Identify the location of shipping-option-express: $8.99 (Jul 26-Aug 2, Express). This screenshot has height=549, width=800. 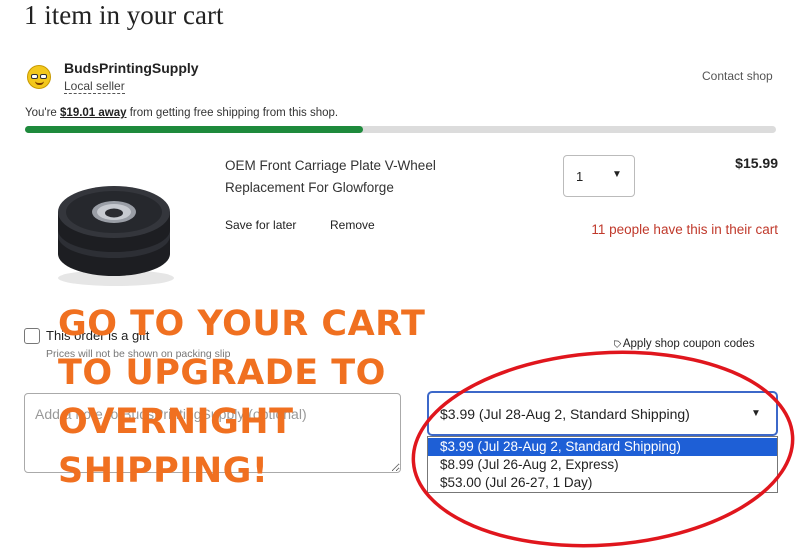
(602, 465).